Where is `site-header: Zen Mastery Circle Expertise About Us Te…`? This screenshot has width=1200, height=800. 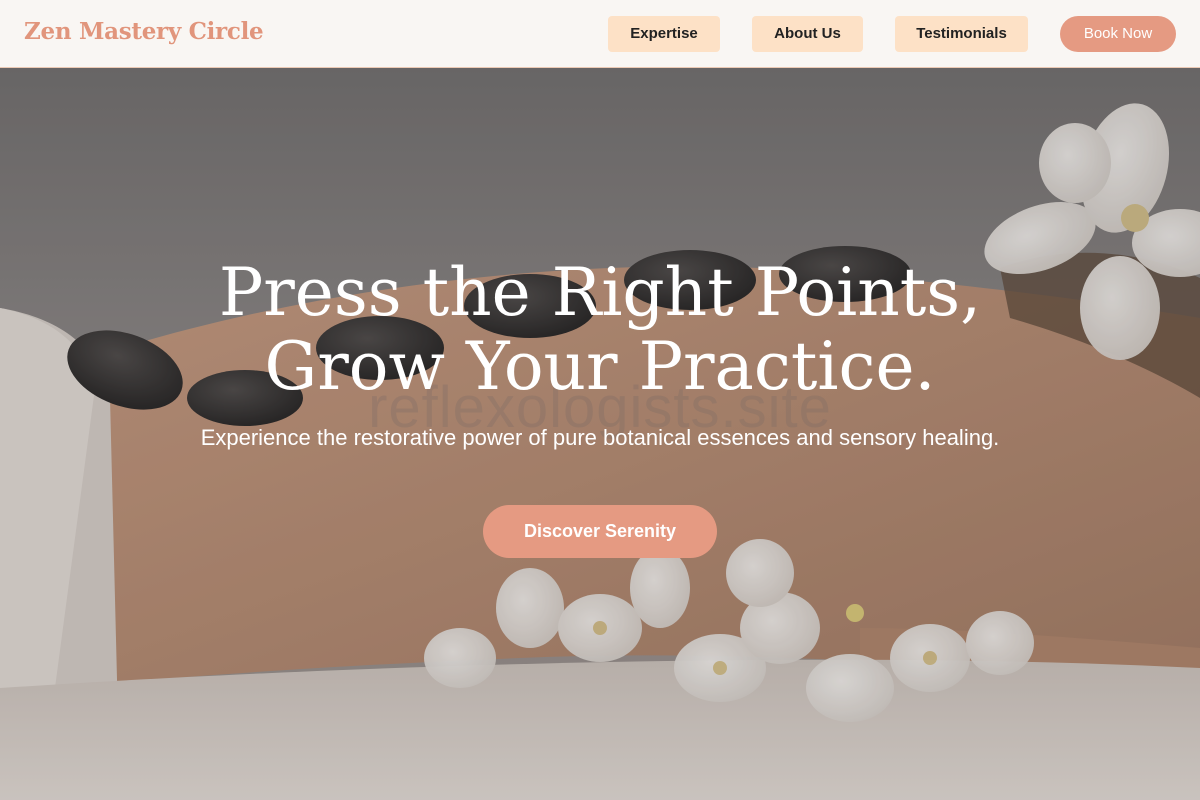
site-header: Zen Mastery Circle Expertise About Us Te… is located at coordinates (600, 34).